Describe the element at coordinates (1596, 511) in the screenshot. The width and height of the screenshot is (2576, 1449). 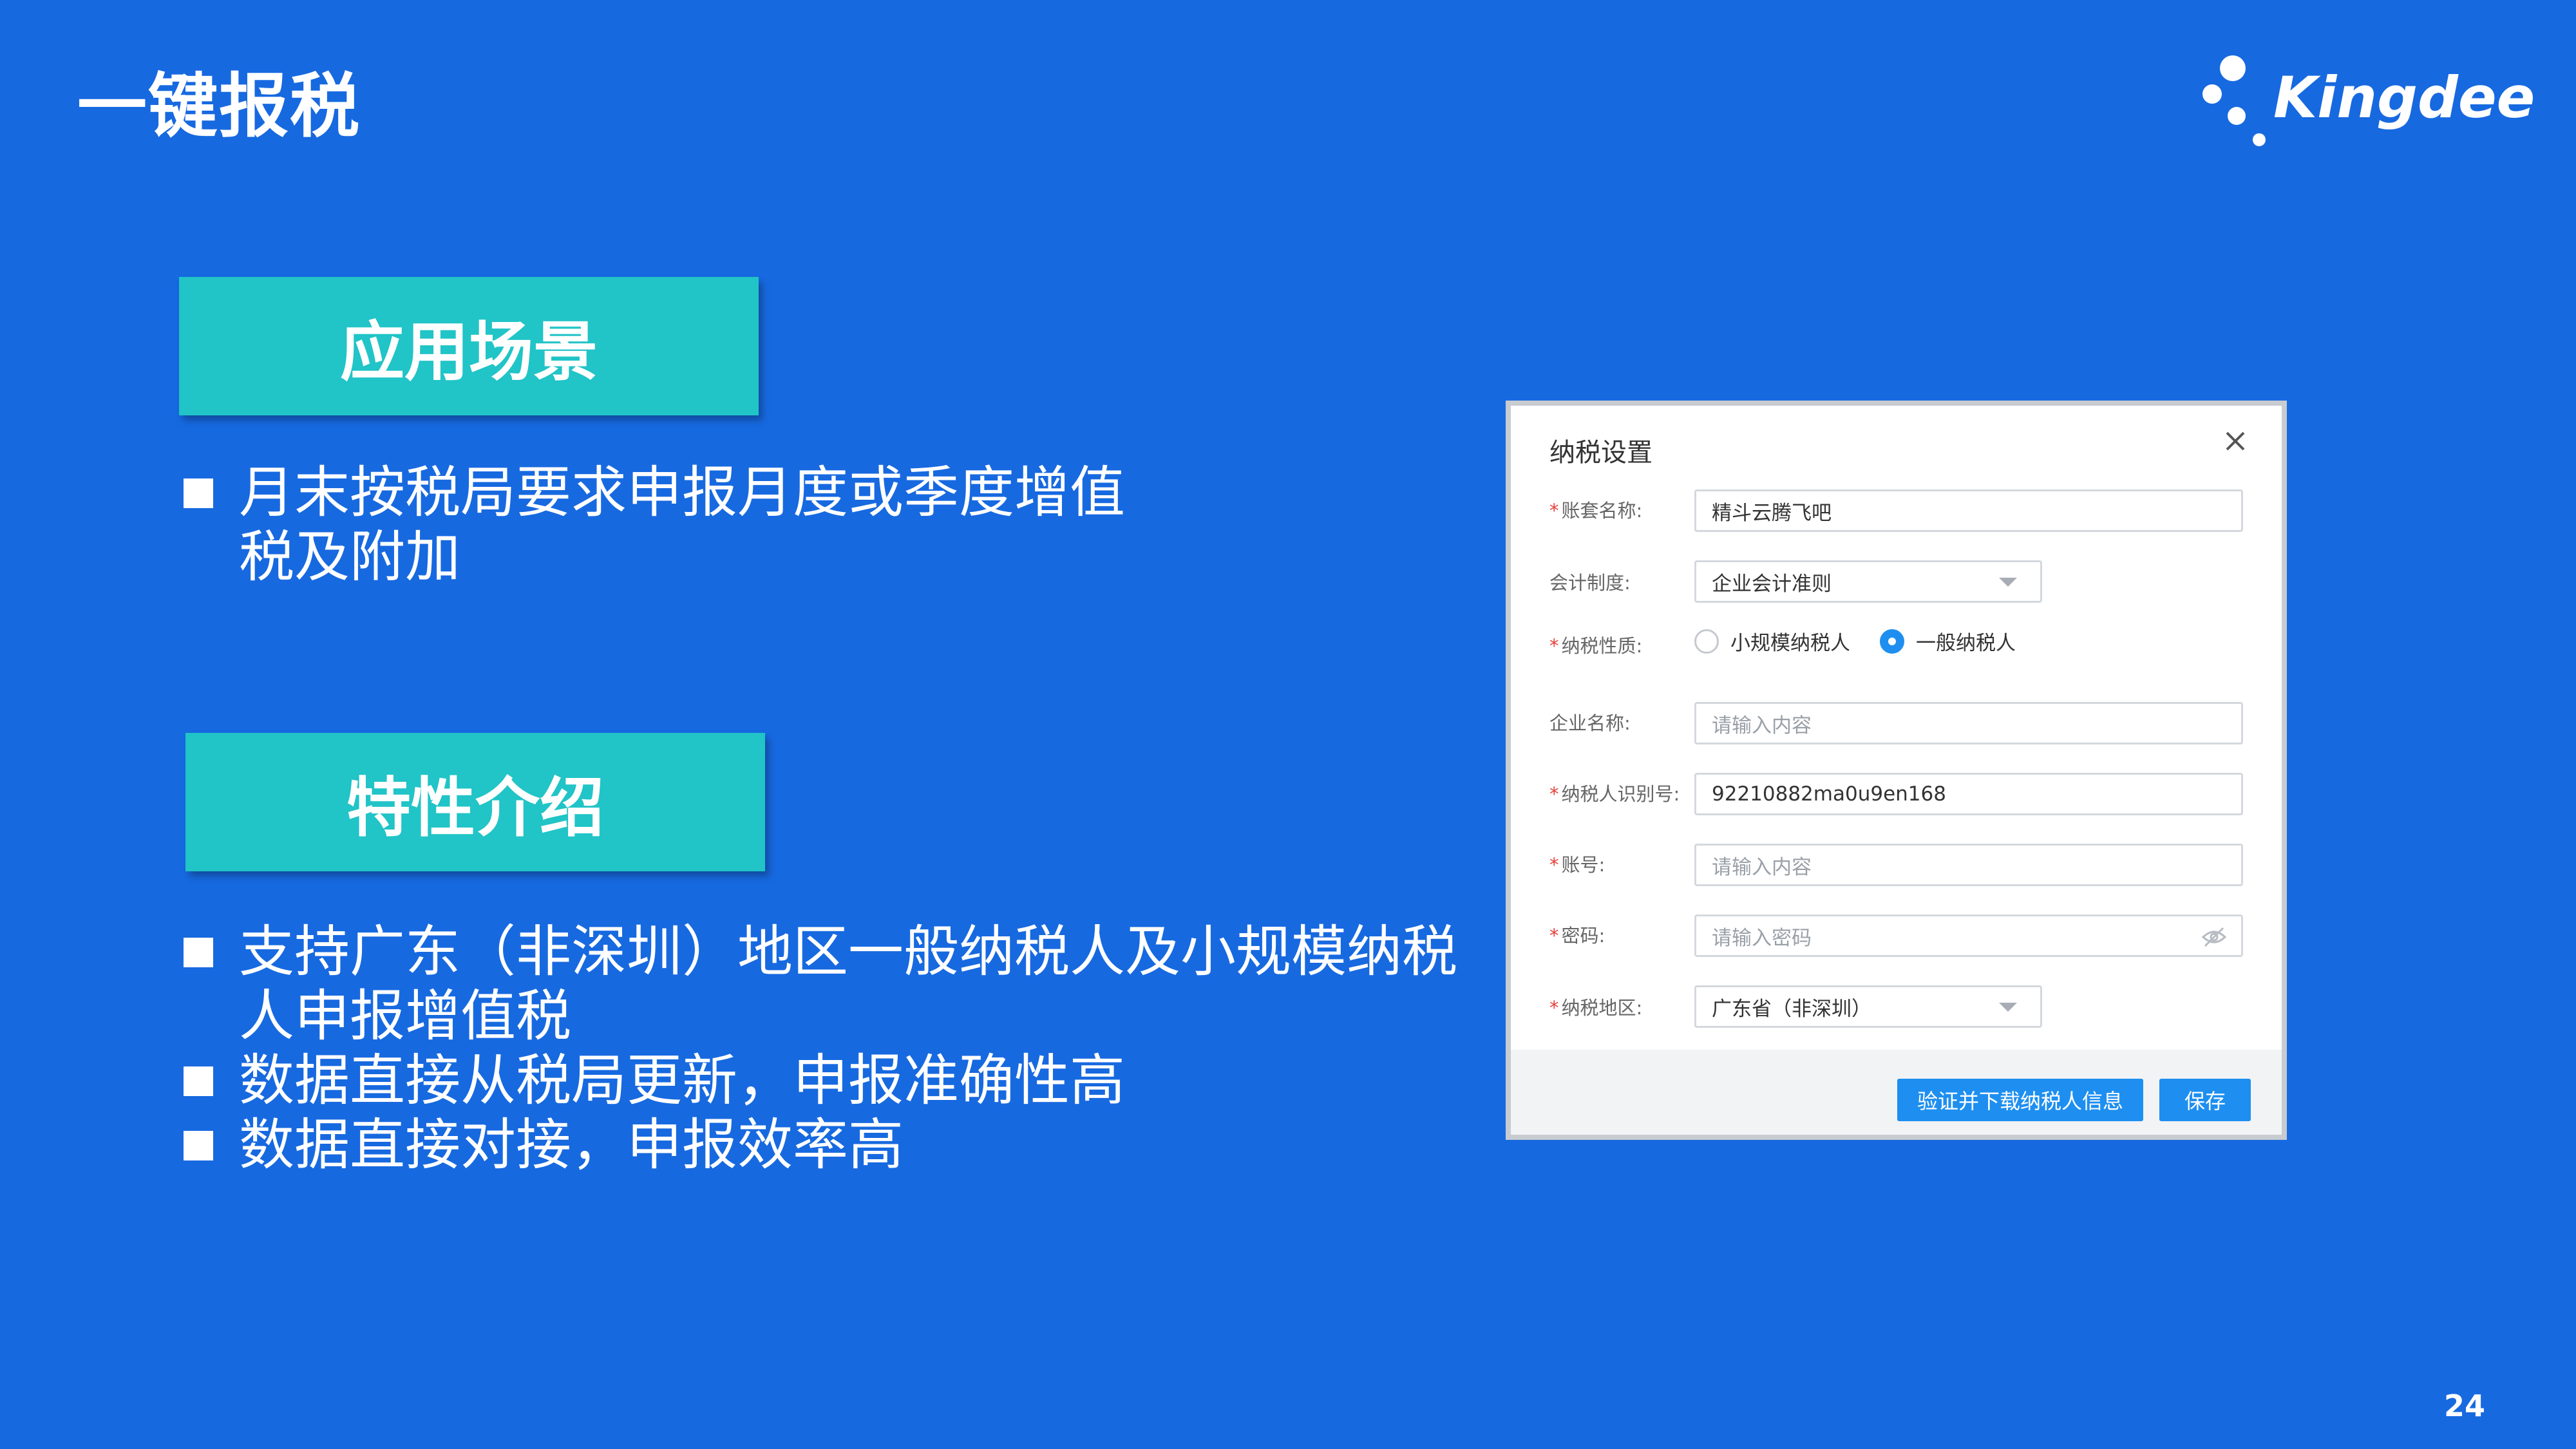
I see `account-set-label: * 账套名称:` at that location.